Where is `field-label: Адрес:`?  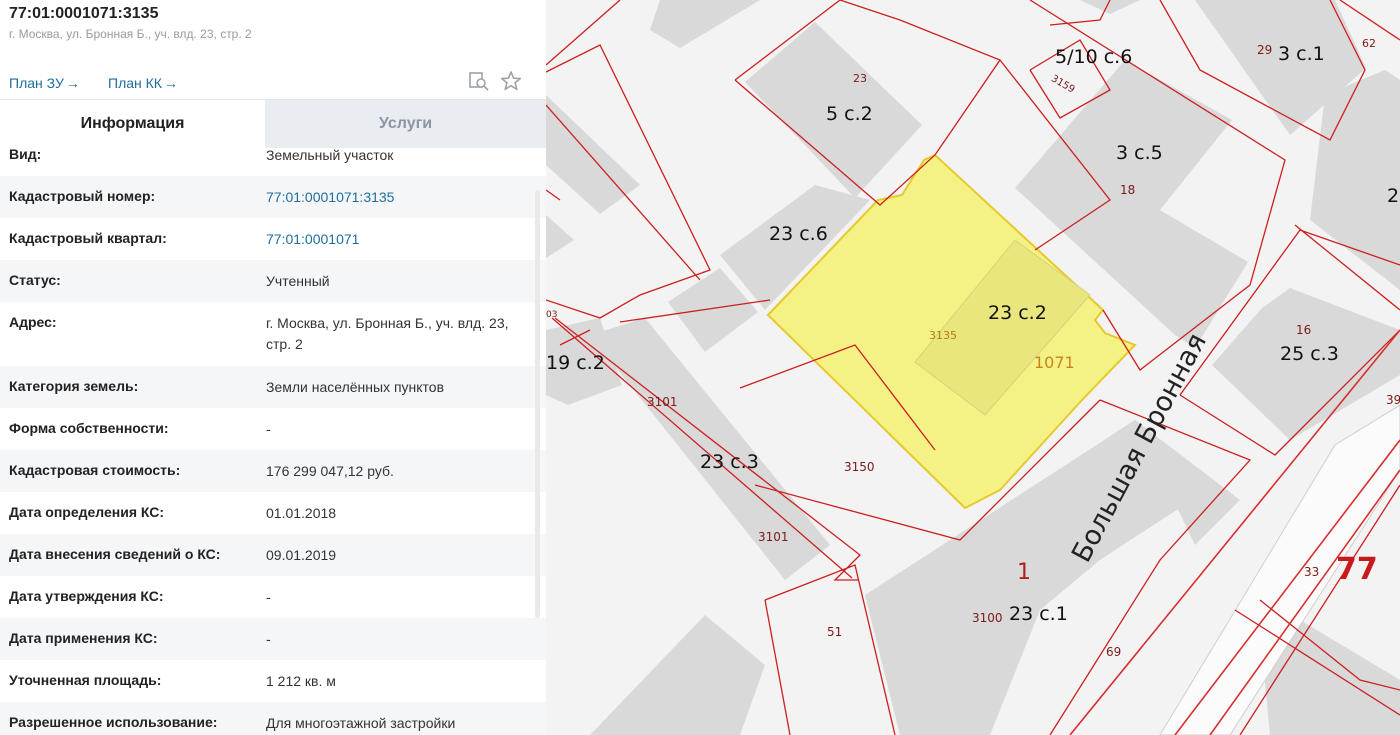
field-label: Адрес: is located at coordinates (33, 322).